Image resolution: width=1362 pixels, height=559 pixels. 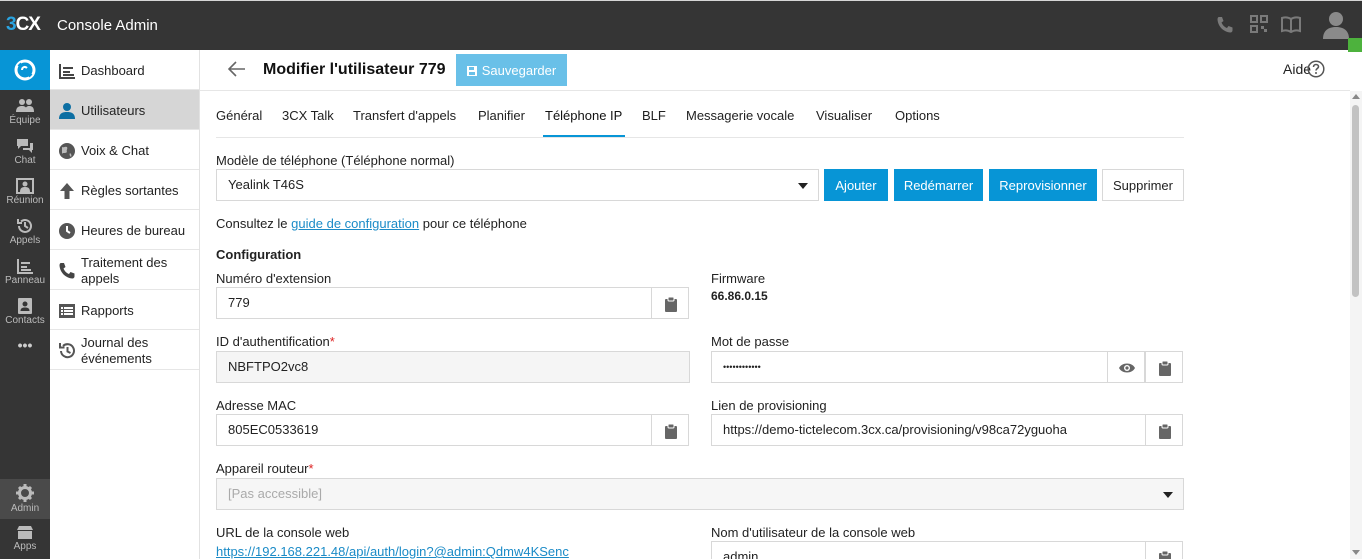 I want to click on copy-password-button, so click(x=1164, y=367).